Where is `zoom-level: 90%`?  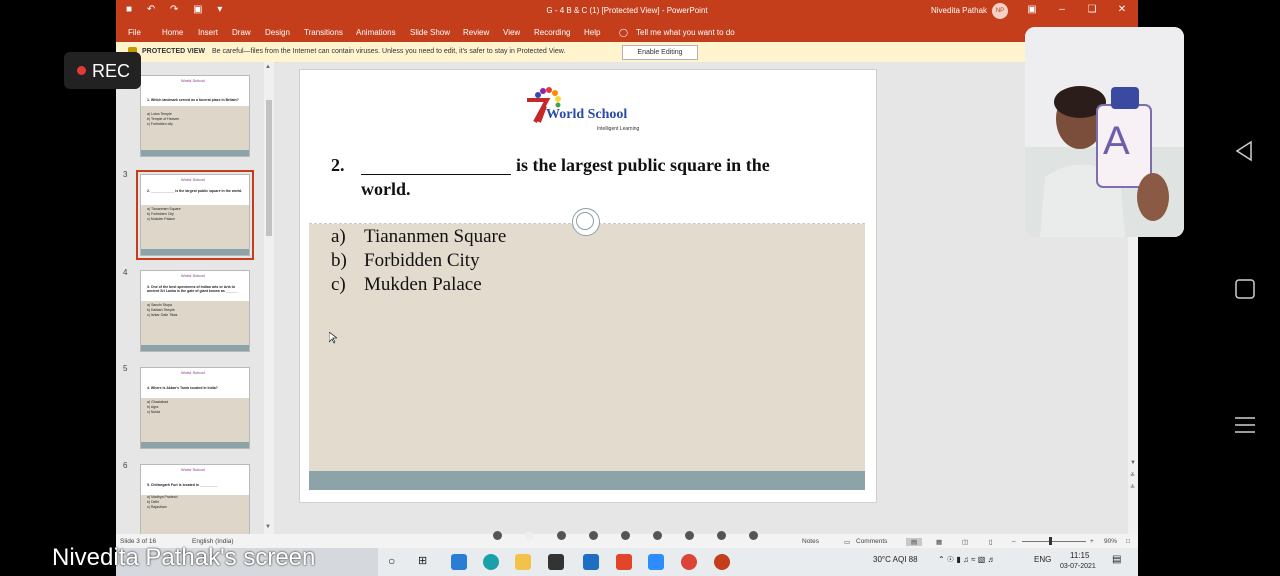
zoom-level: 90% is located at coordinates (1110, 541).